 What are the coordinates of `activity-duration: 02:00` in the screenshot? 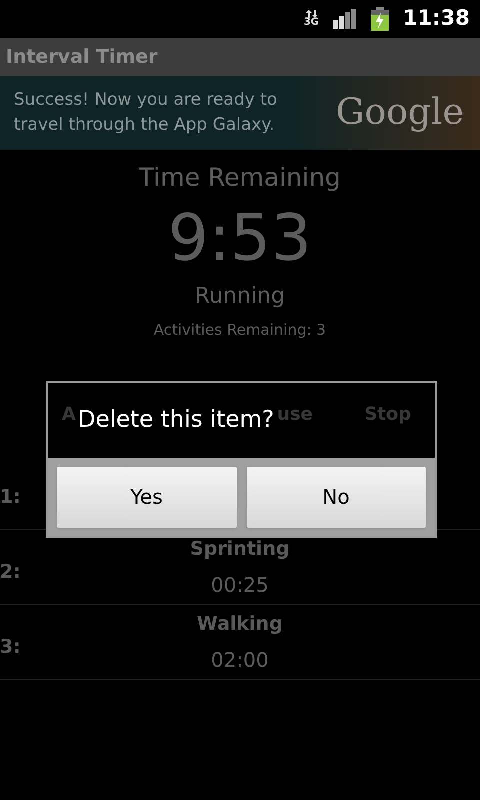 It's located at (240, 660).